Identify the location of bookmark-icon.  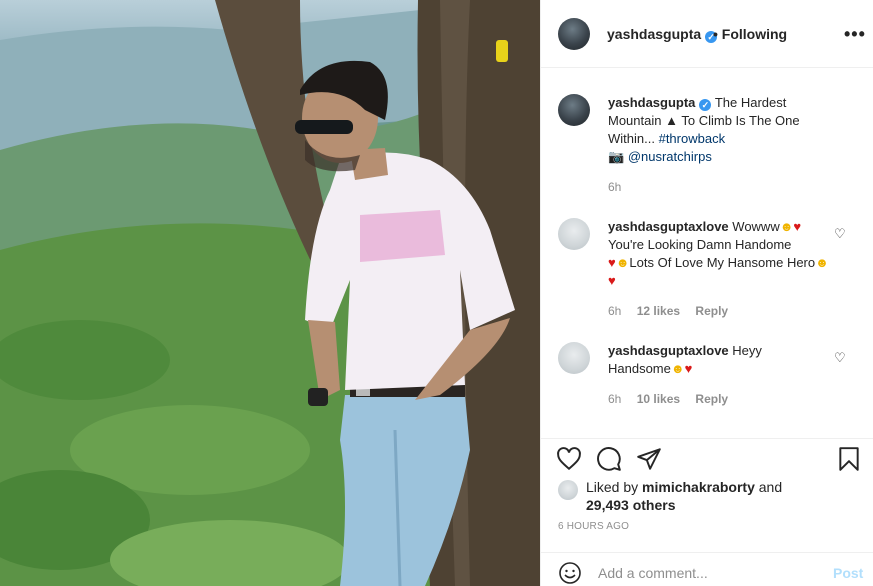
(849, 459).